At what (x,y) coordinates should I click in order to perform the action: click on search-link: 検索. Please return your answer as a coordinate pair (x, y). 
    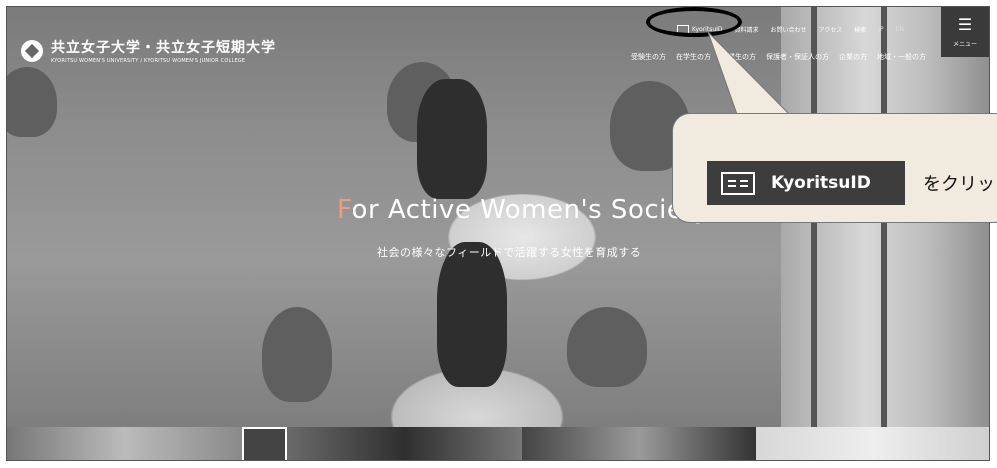
    Looking at the image, I should click on (860, 29).